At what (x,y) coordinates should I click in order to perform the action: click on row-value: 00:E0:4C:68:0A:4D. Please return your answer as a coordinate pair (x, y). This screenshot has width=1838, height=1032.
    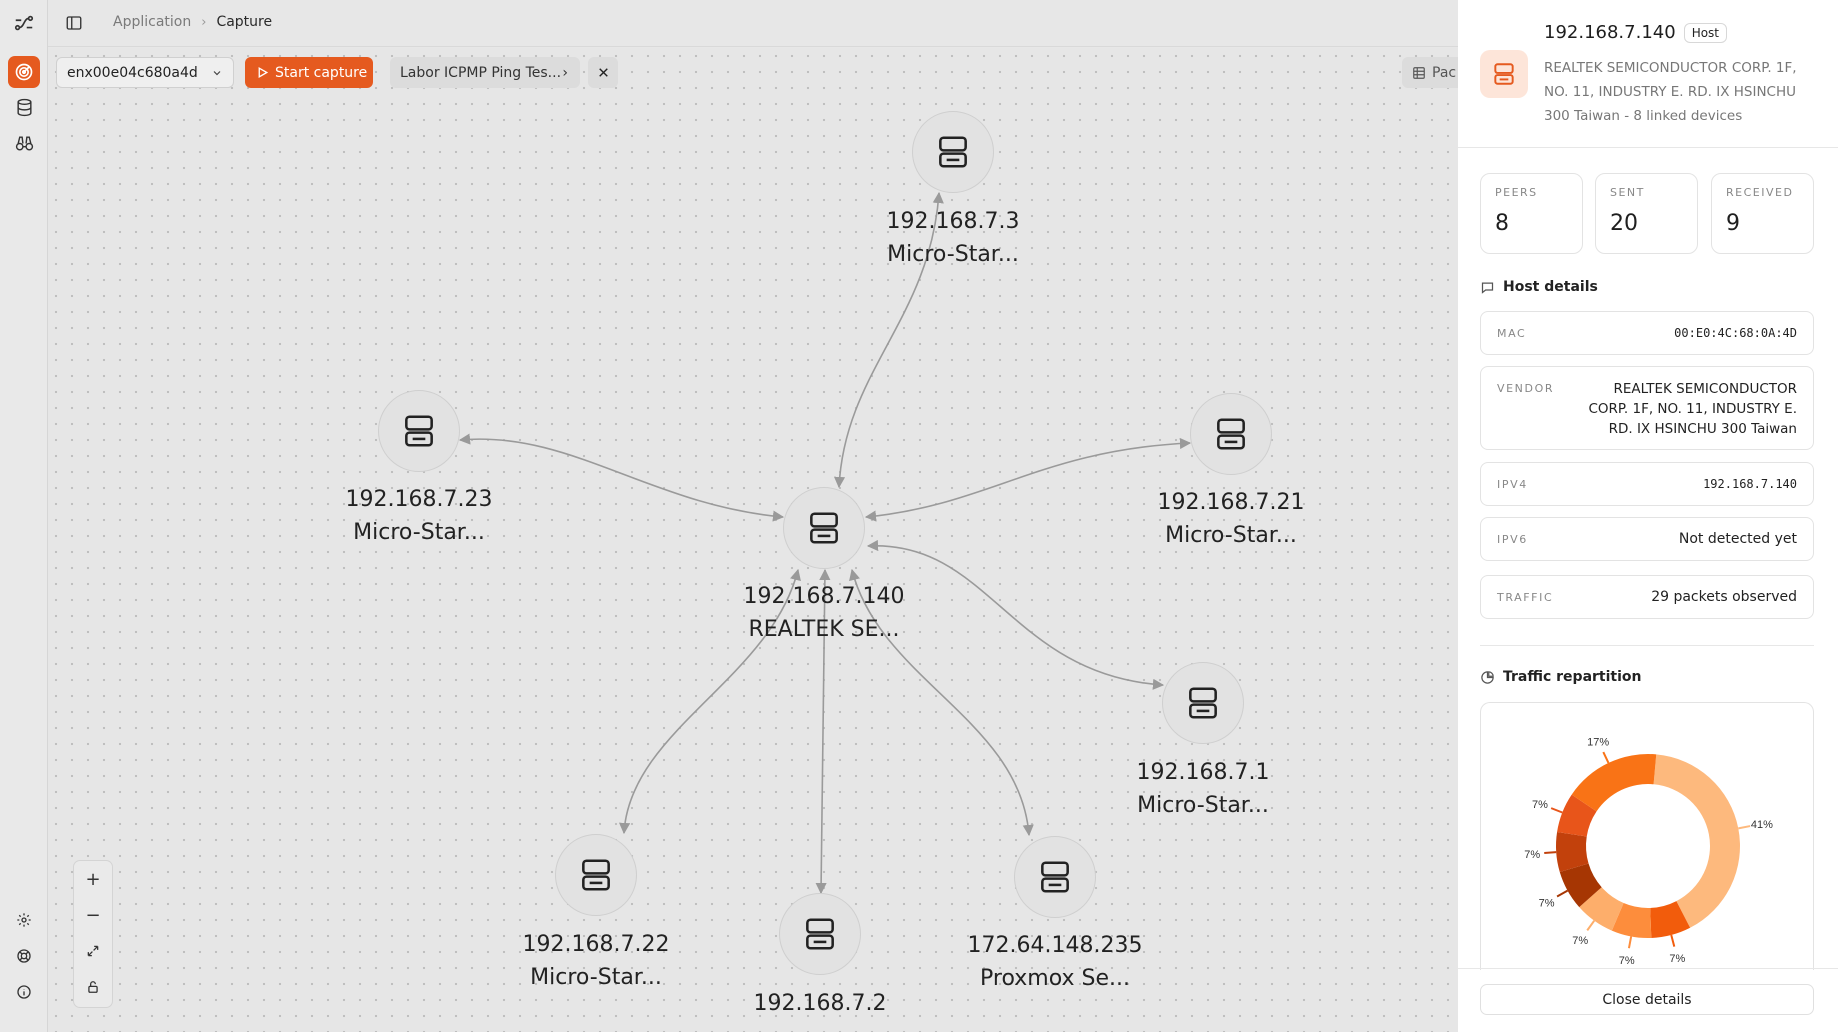
    Looking at the image, I should click on (1735, 333).